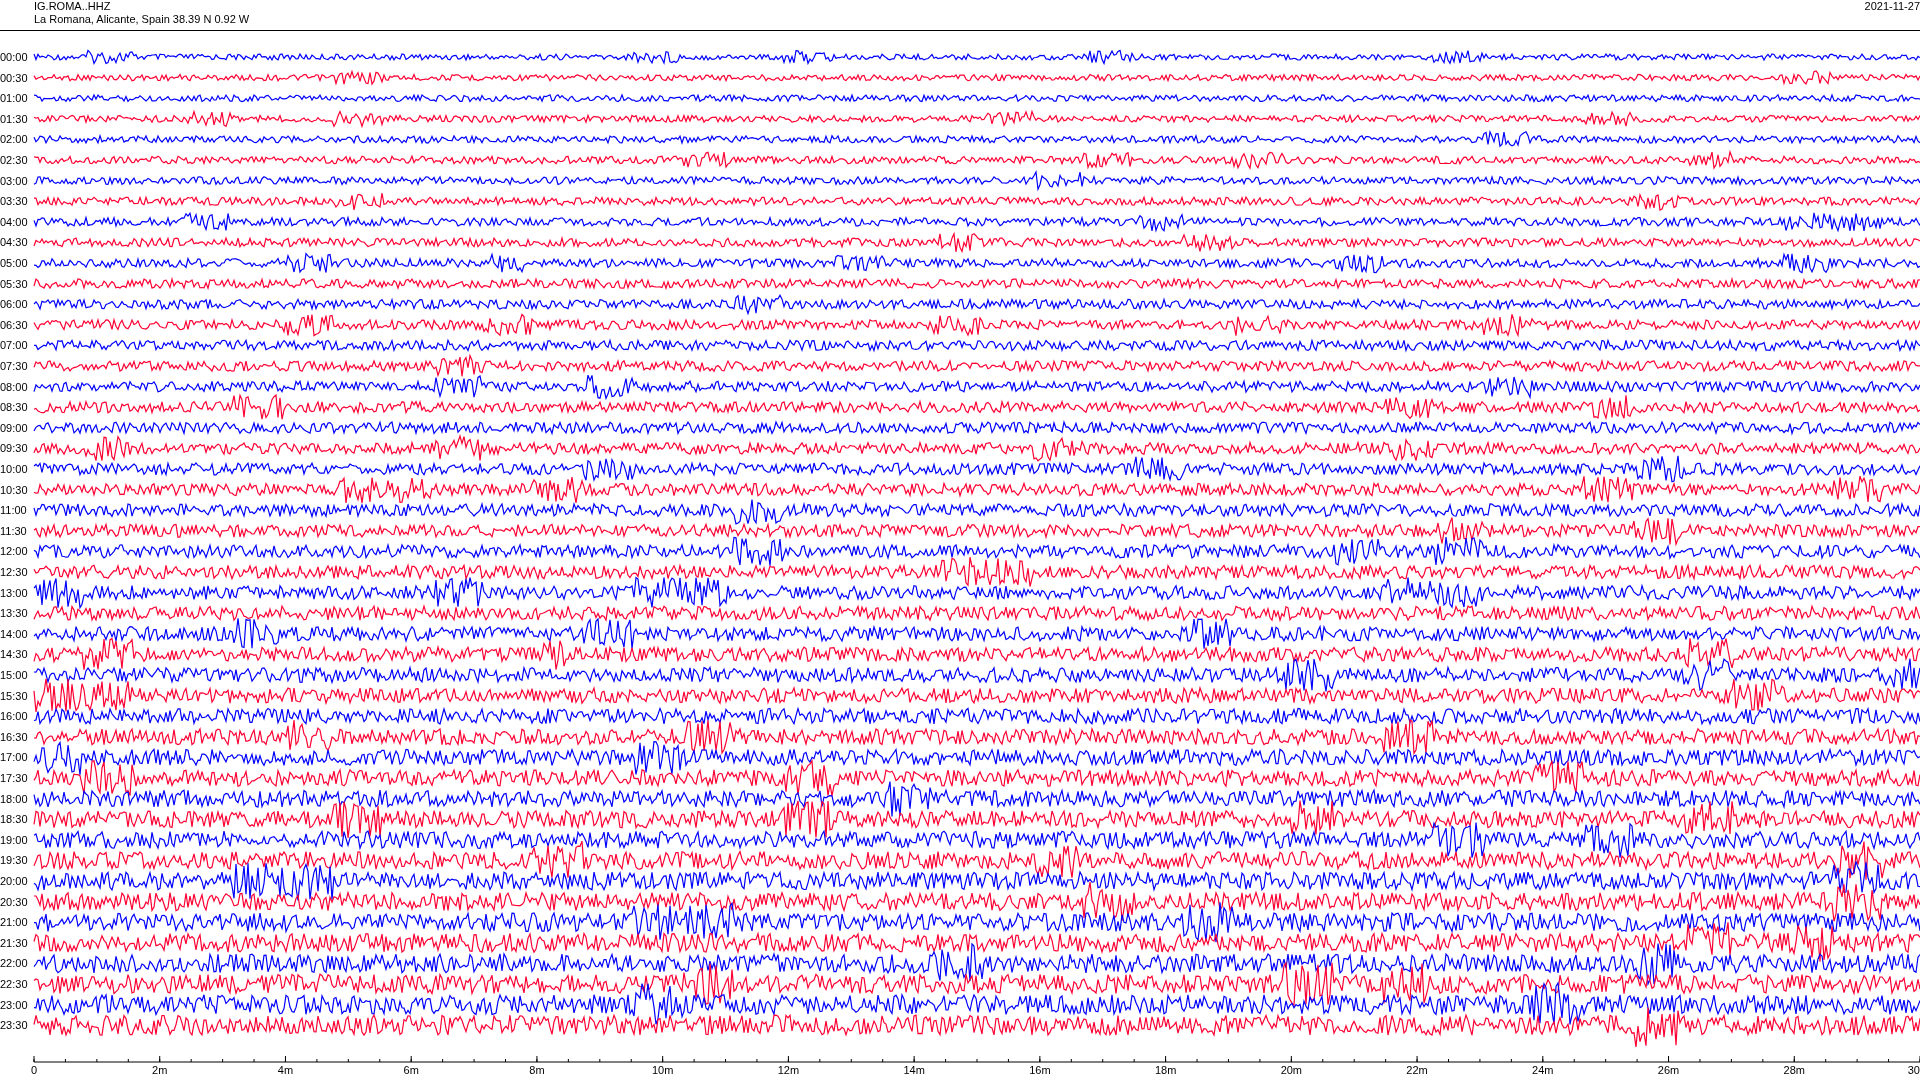  What do you see at coordinates (14, 901) in the screenshot?
I see `time-label: 20:30` at bounding box center [14, 901].